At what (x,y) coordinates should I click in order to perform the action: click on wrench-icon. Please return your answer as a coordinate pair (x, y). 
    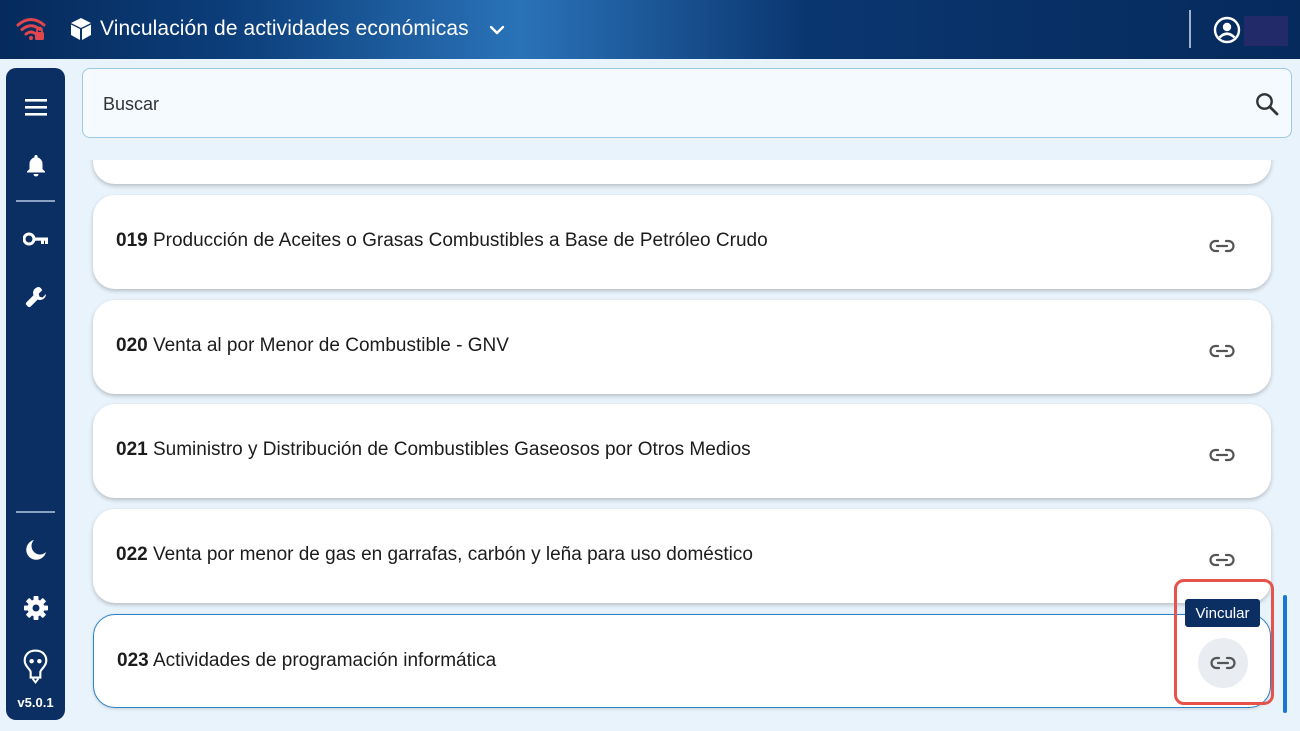
    Looking at the image, I should click on (35, 296).